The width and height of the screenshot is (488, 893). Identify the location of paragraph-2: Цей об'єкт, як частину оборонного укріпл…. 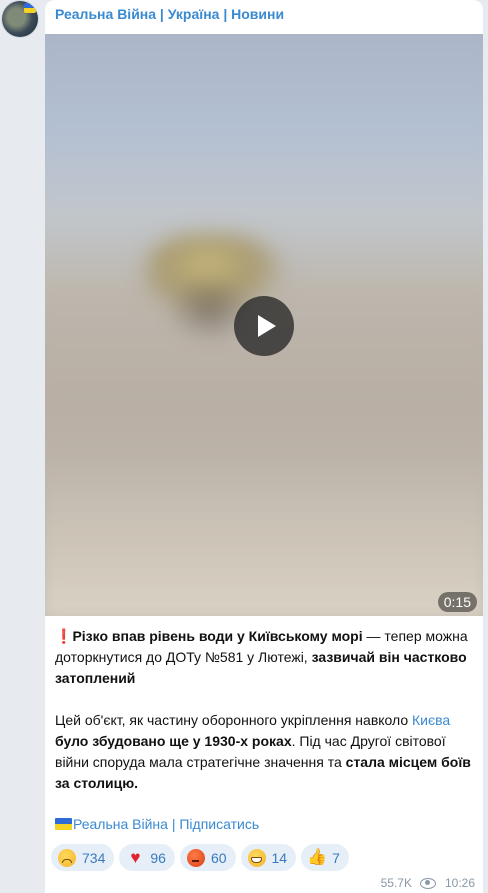
(263, 751).